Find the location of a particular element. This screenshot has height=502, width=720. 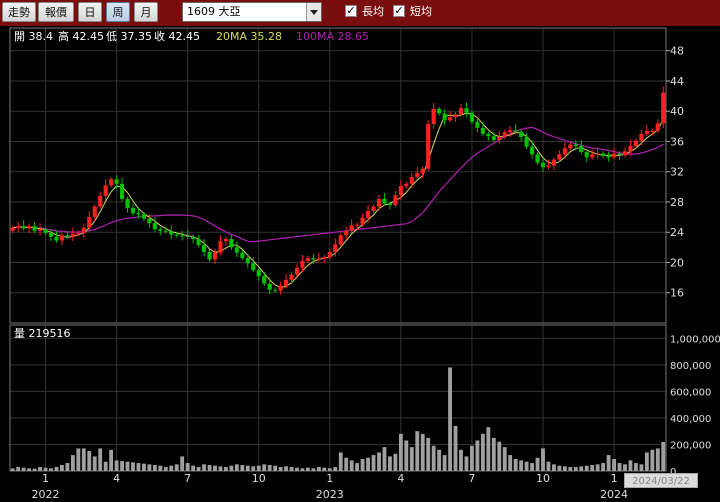

price-tick-label: 40 is located at coordinates (677, 111).